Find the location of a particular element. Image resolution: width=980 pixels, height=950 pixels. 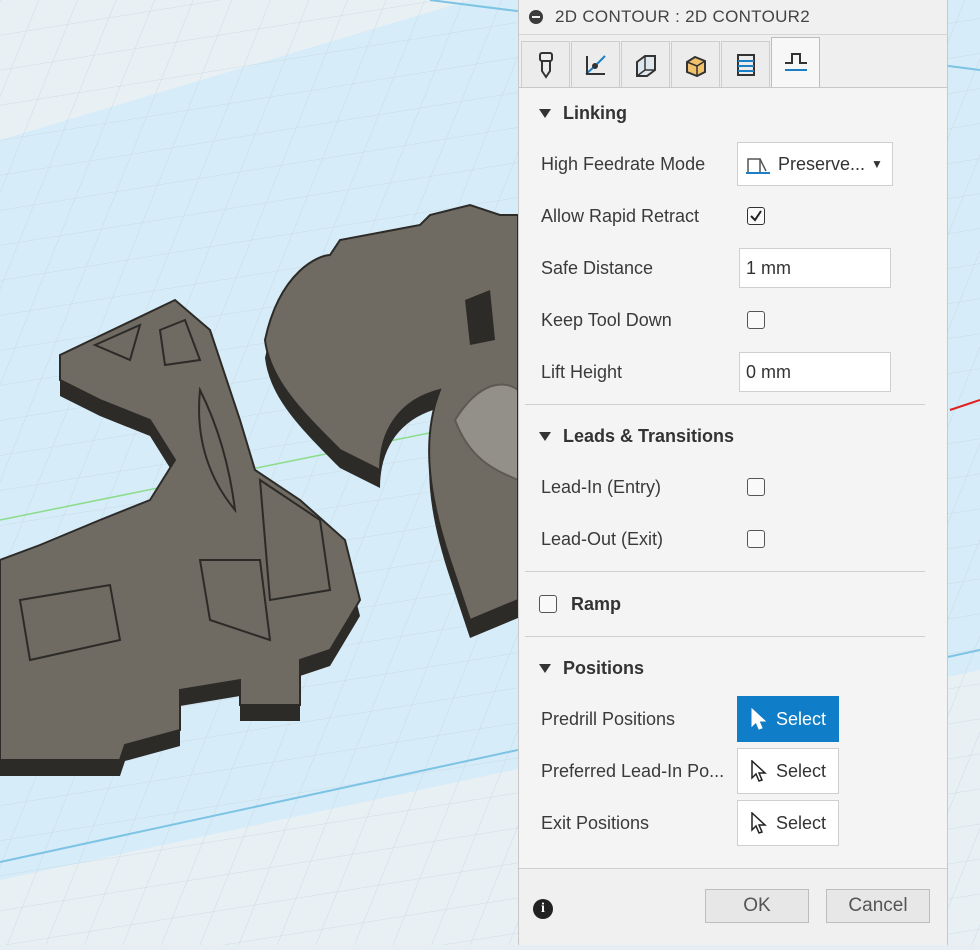

exit-select-button: Select is located at coordinates (788, 823).